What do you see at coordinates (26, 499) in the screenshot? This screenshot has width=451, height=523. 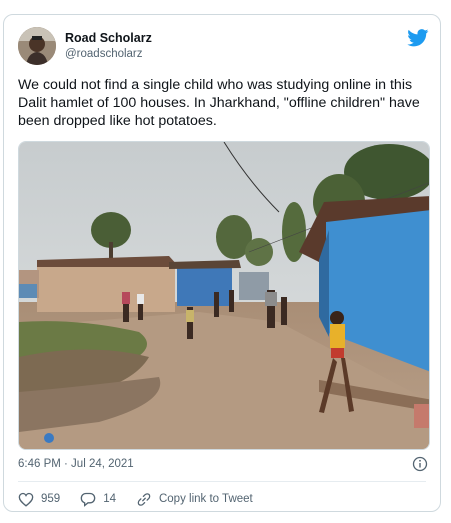 I see `heart-icon` at bounding box center [26, 499].